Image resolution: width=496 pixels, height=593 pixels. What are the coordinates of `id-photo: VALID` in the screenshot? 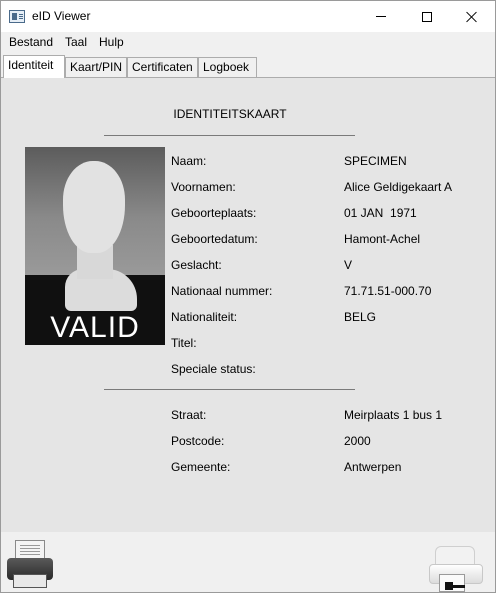 It's located at (95, 246).